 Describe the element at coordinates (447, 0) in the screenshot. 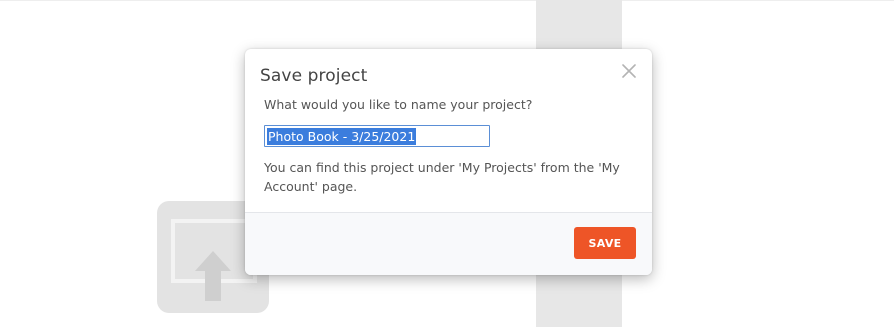

I see `top-divider` at that location.